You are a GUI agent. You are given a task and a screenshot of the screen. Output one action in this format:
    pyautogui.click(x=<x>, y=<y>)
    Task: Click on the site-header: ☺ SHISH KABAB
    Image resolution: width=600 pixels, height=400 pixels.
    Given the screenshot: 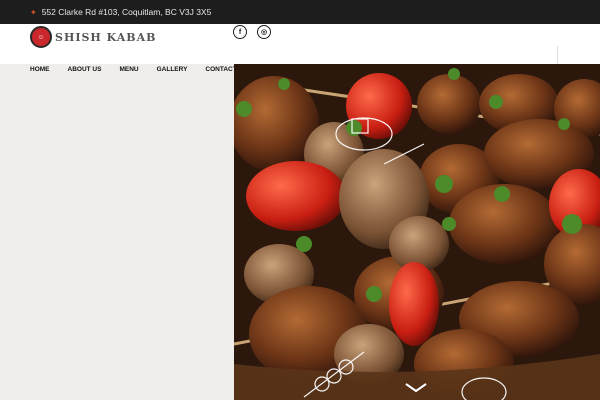 What is the action you would take?
    pyautogui.click(x=300, y=44)
    